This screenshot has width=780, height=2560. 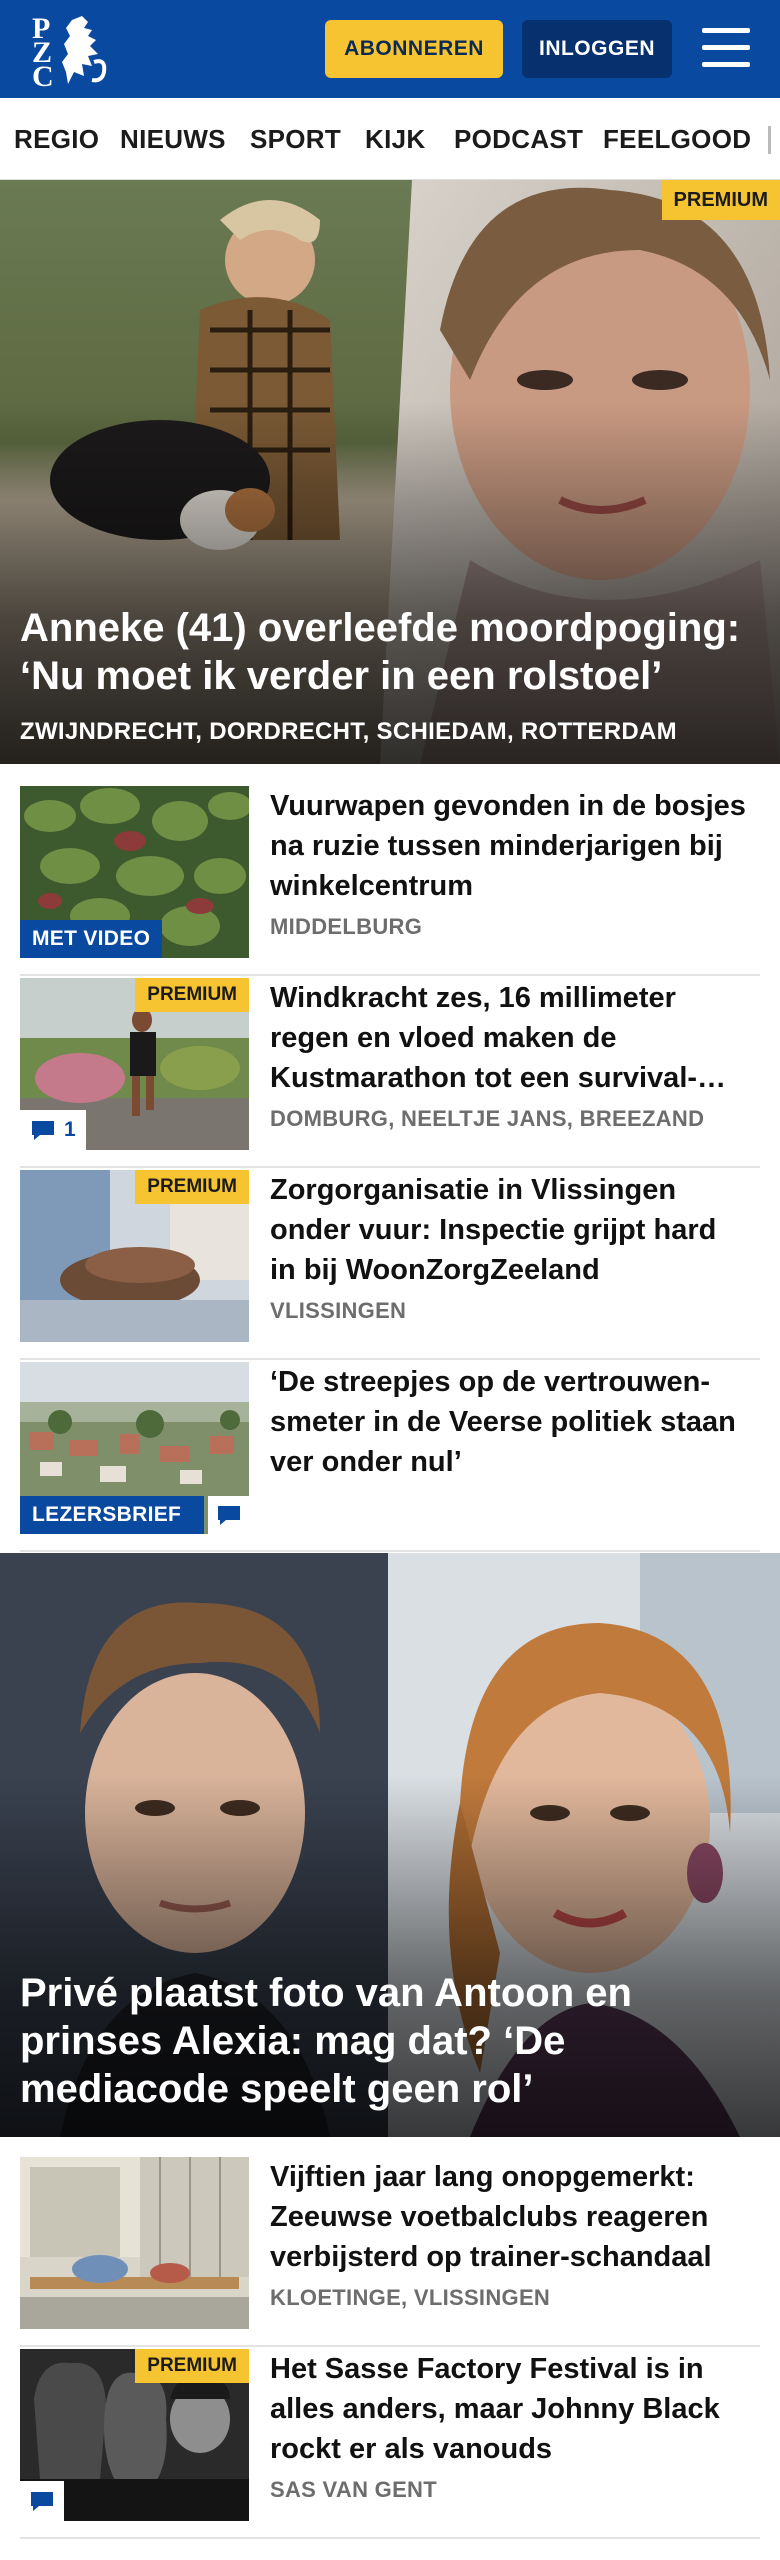 What do you see at coordinates (112, 1515) in the screenshot?
I see `reader-letter-tag: LEZERSBRIEF` at bounding box center [112, 1515].